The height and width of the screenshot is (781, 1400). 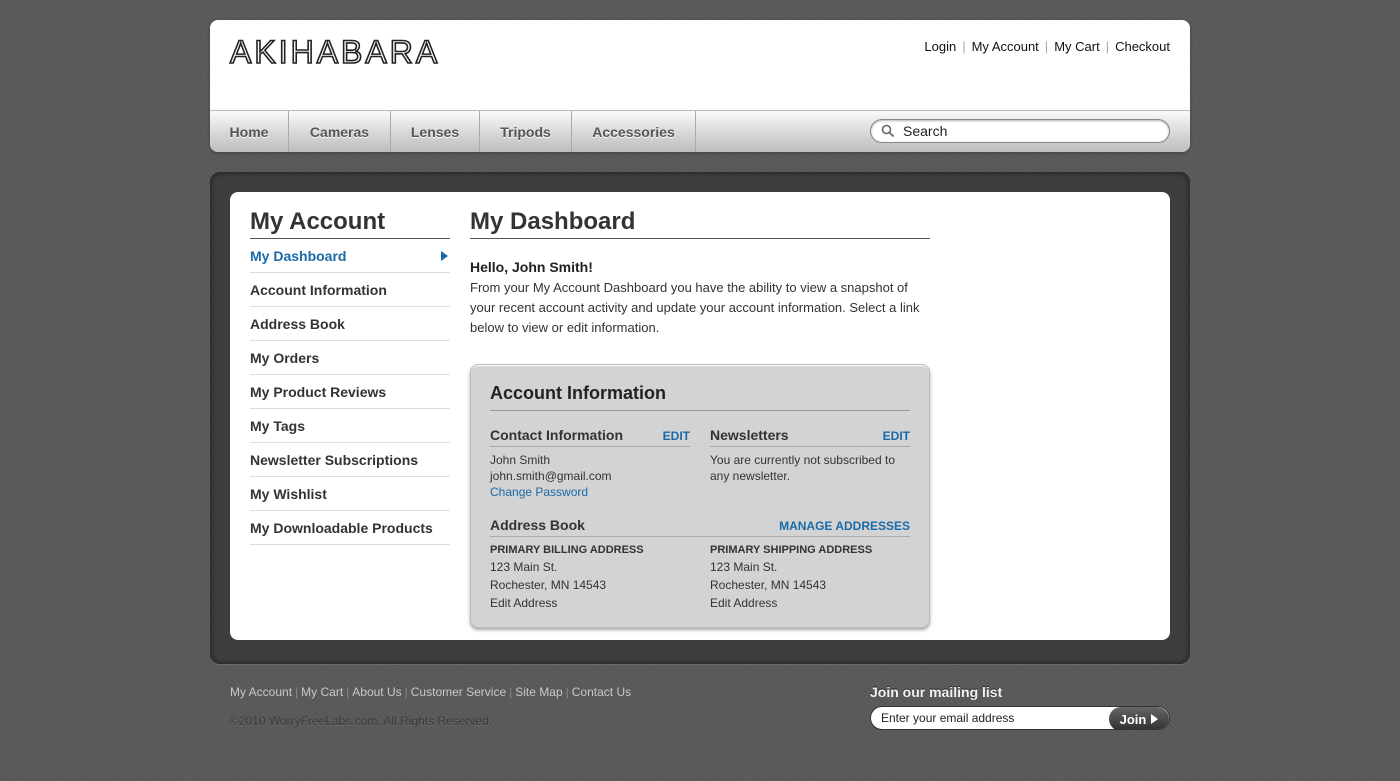 What do you see at coordinates (322, 692) in the screenshot?
I see `footer-my-cart-link: My Cart` at bounding box center [322, 692].